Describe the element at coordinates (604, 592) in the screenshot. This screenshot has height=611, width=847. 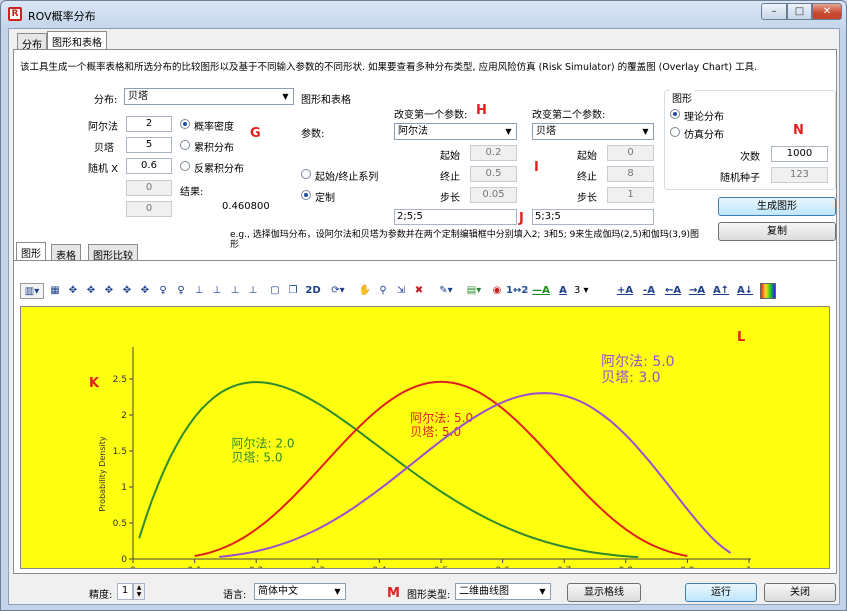
I see `show-gridlines-button: 显示格线` at that location.